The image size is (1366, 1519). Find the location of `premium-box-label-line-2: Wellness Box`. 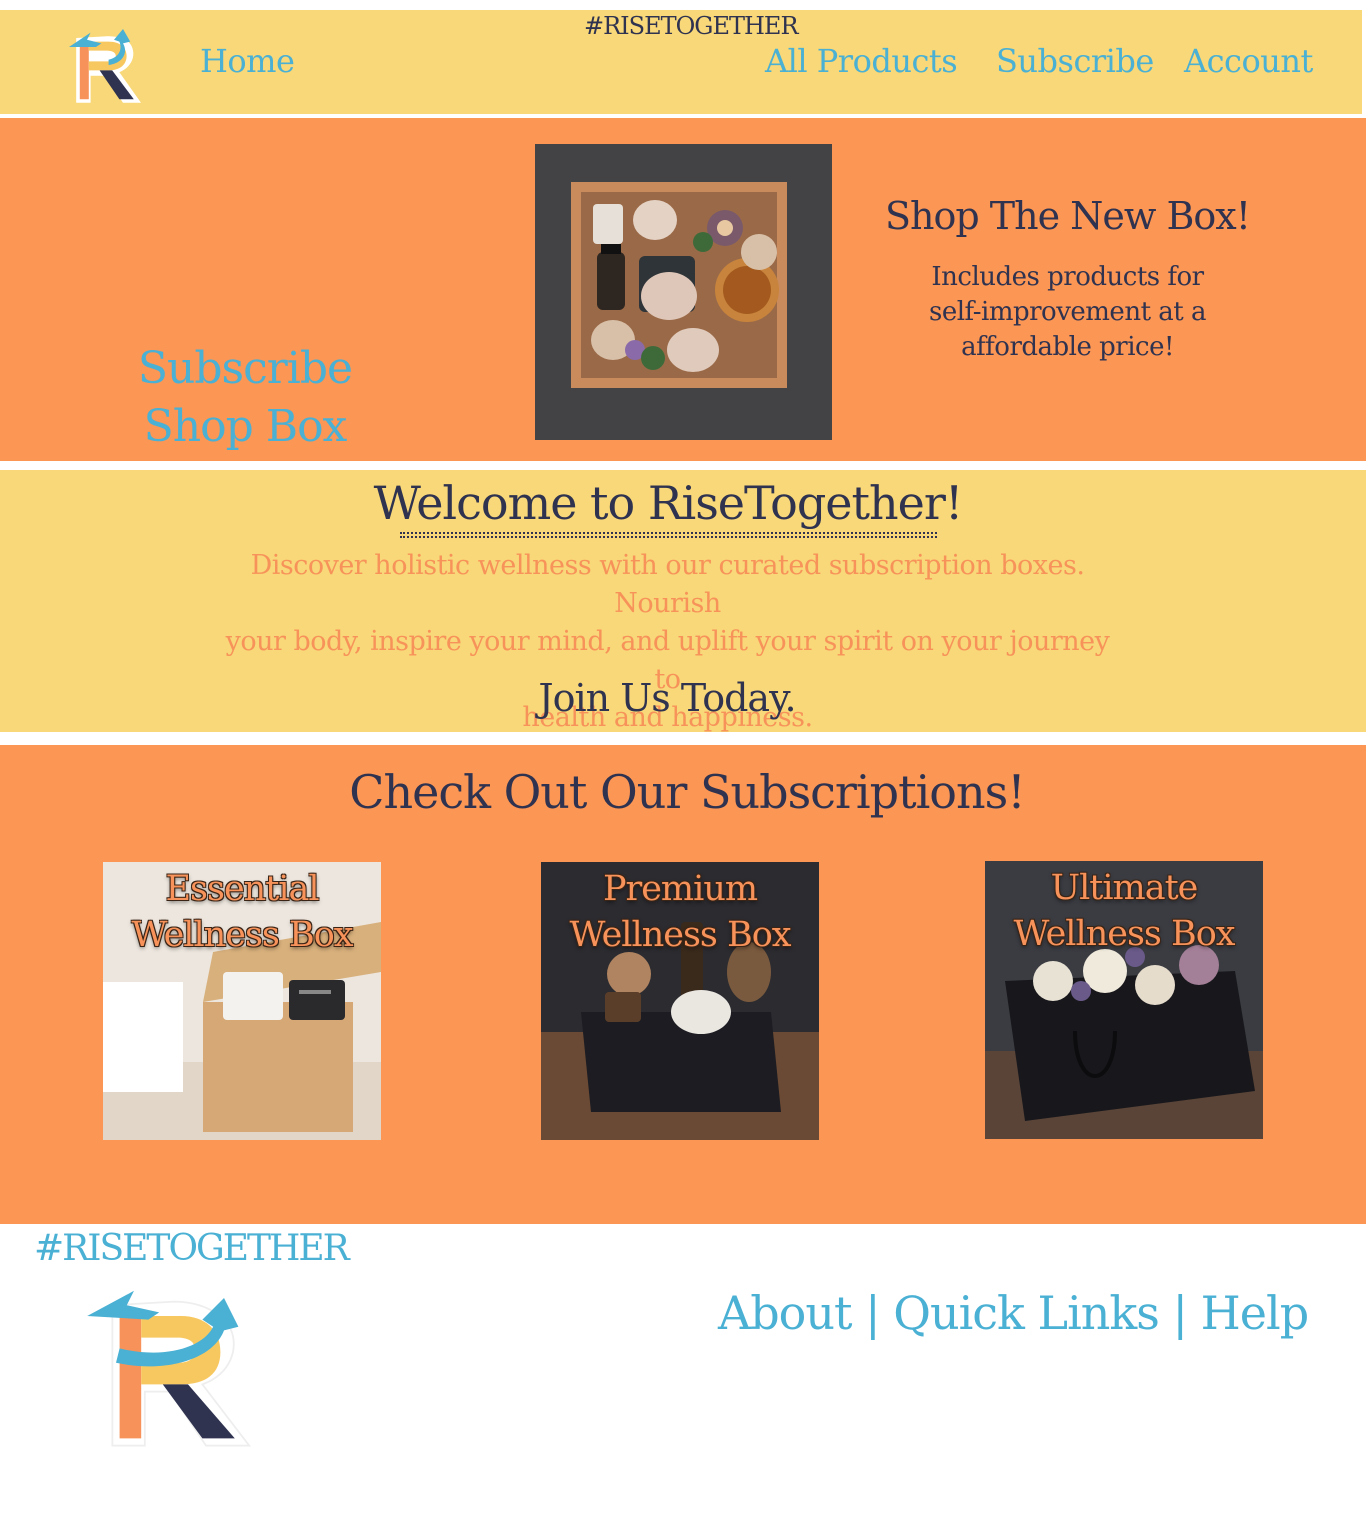

premium-box-label-line-2: Wellness Box is located at coordinates (680, 935).